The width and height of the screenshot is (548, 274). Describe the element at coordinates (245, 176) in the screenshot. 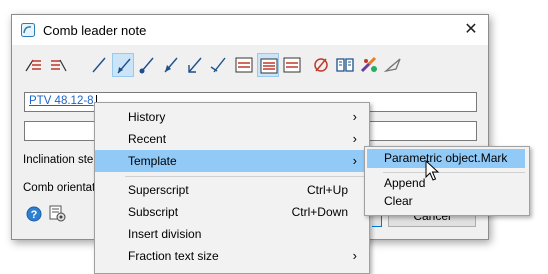

I see `menu-separator` at that location.